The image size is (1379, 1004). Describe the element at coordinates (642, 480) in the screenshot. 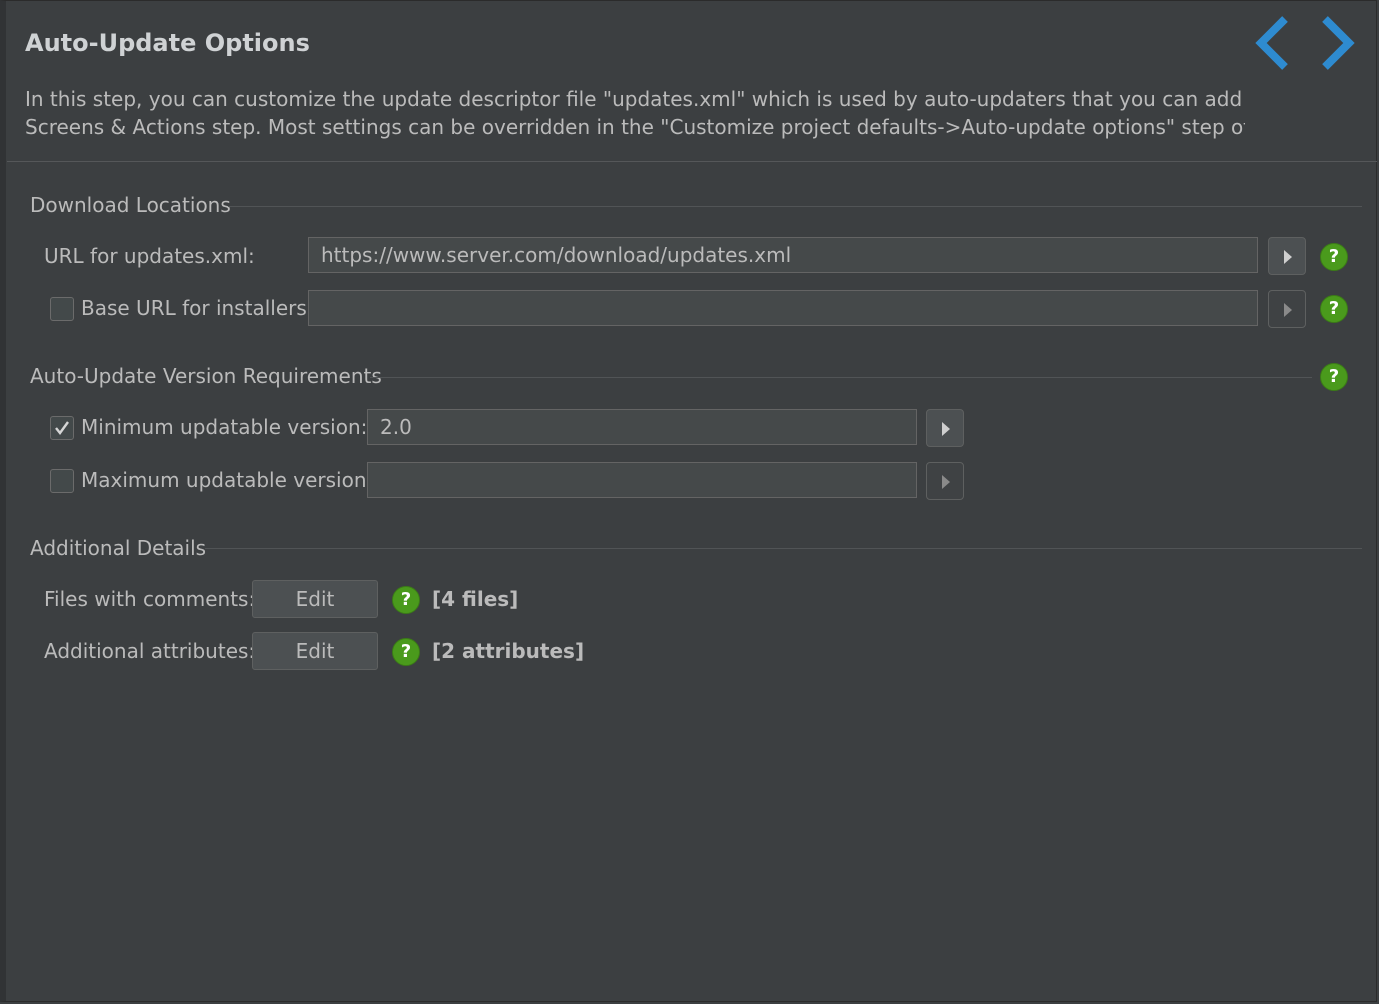

I see `max-version-input` at that location.